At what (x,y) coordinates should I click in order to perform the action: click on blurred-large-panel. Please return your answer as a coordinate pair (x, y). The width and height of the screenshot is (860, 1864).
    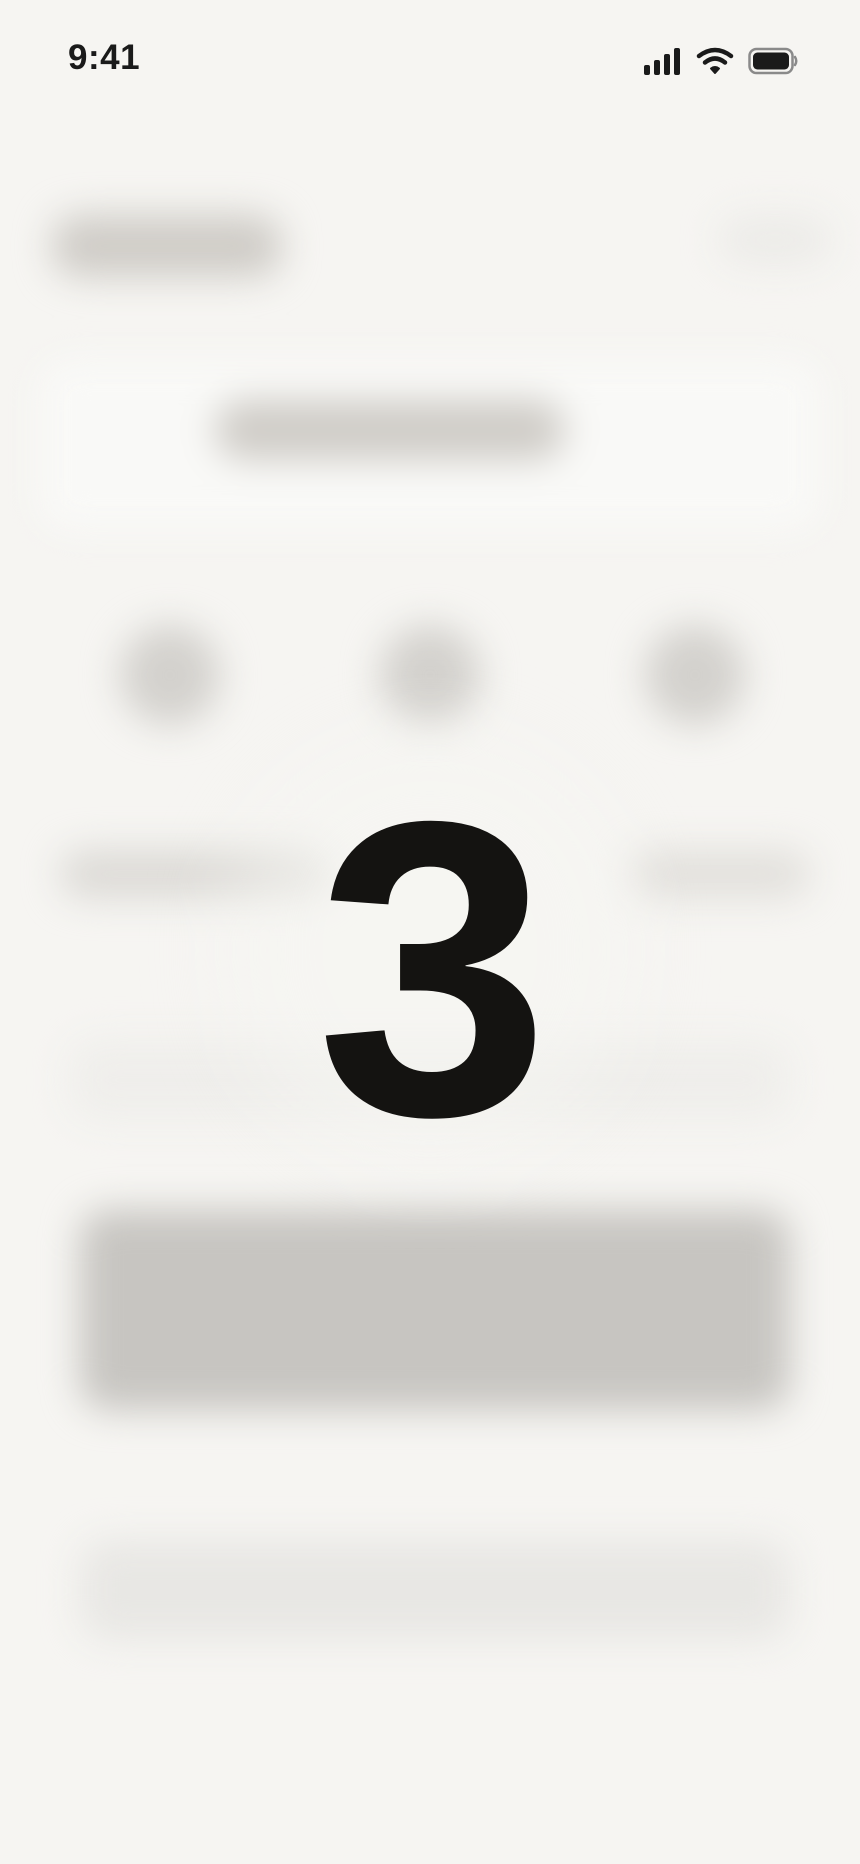
    Looking at the image, I should click on (435, 1310).